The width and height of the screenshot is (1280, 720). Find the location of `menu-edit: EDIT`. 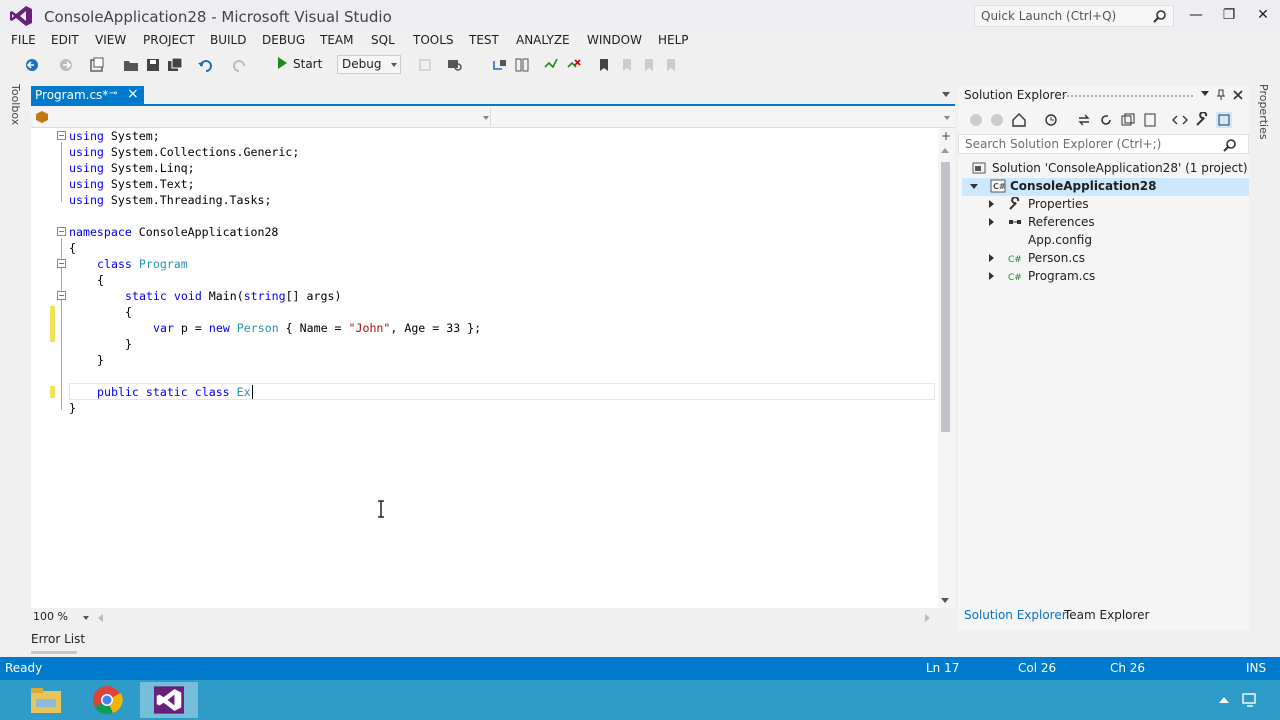

menu-edit: EDIT is located at coordinates (65, 40).